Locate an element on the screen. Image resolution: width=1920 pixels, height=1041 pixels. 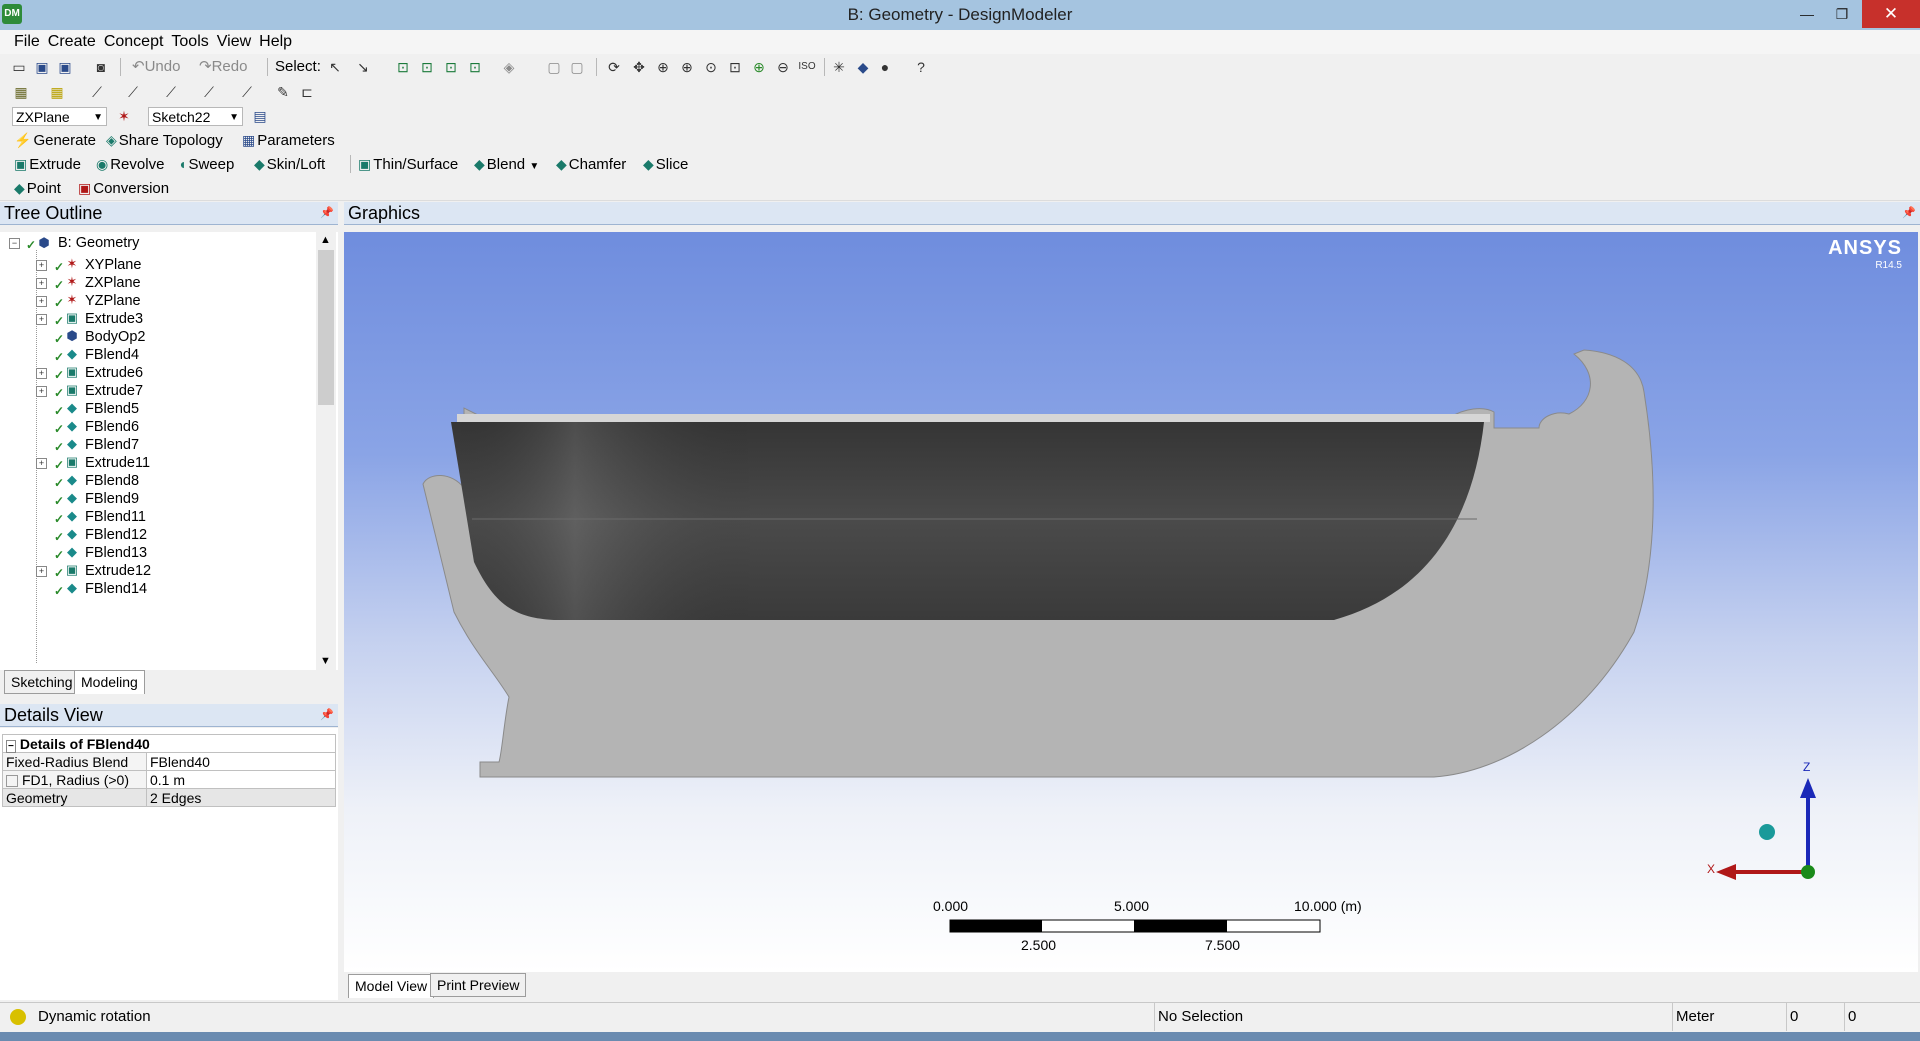
generate-button: ⚡ Generate is located at coordinates (55, 140).